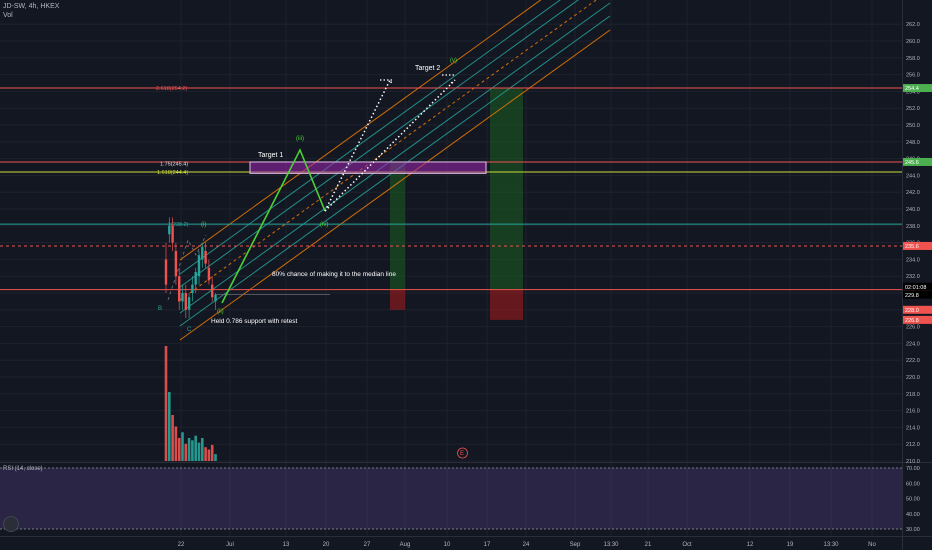 The width and height of the screenshot is (932, 550). What do you see at coordinates (913, 344) in the screenshot?
I see `price-tick-label: 224.0` at bounding box center [913, 344].